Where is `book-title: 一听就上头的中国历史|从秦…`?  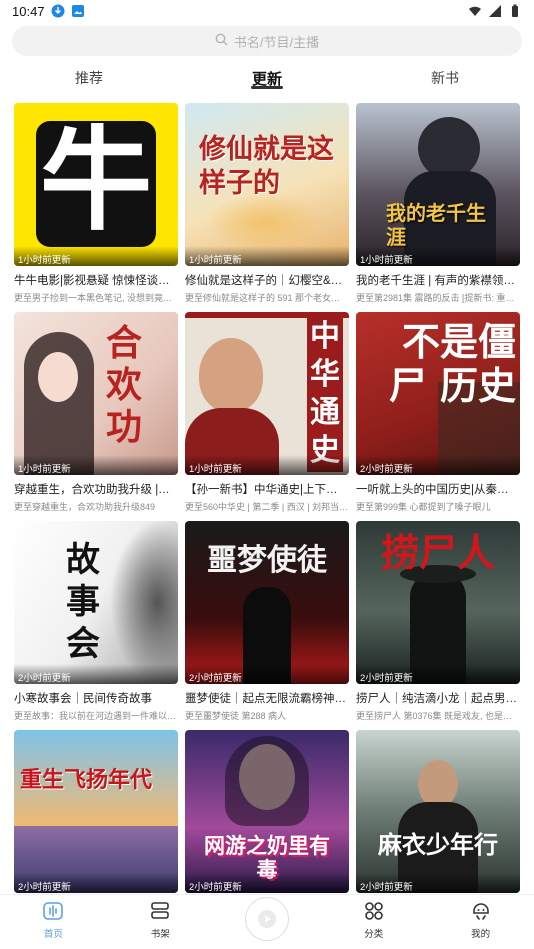 book-title: 一听就上头的中国历史|从秦… is located at coordinates (432, 490).